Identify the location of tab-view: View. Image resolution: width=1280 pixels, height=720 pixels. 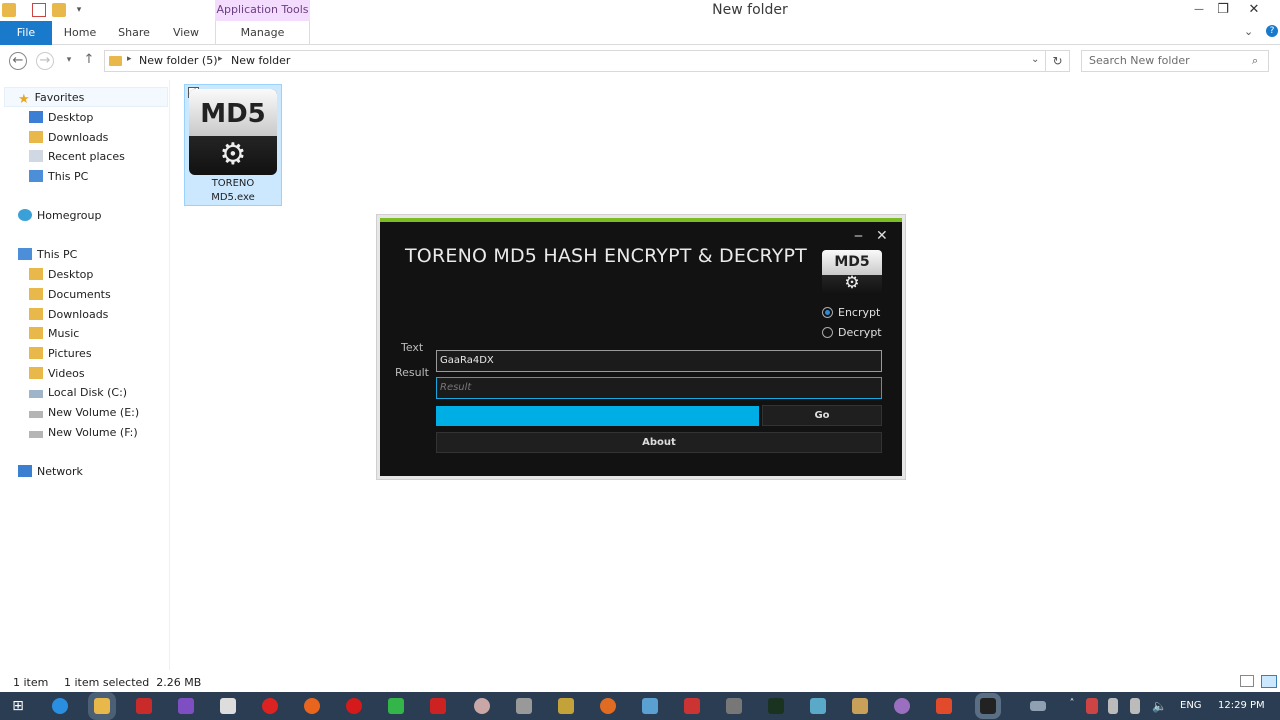
(186, 33).